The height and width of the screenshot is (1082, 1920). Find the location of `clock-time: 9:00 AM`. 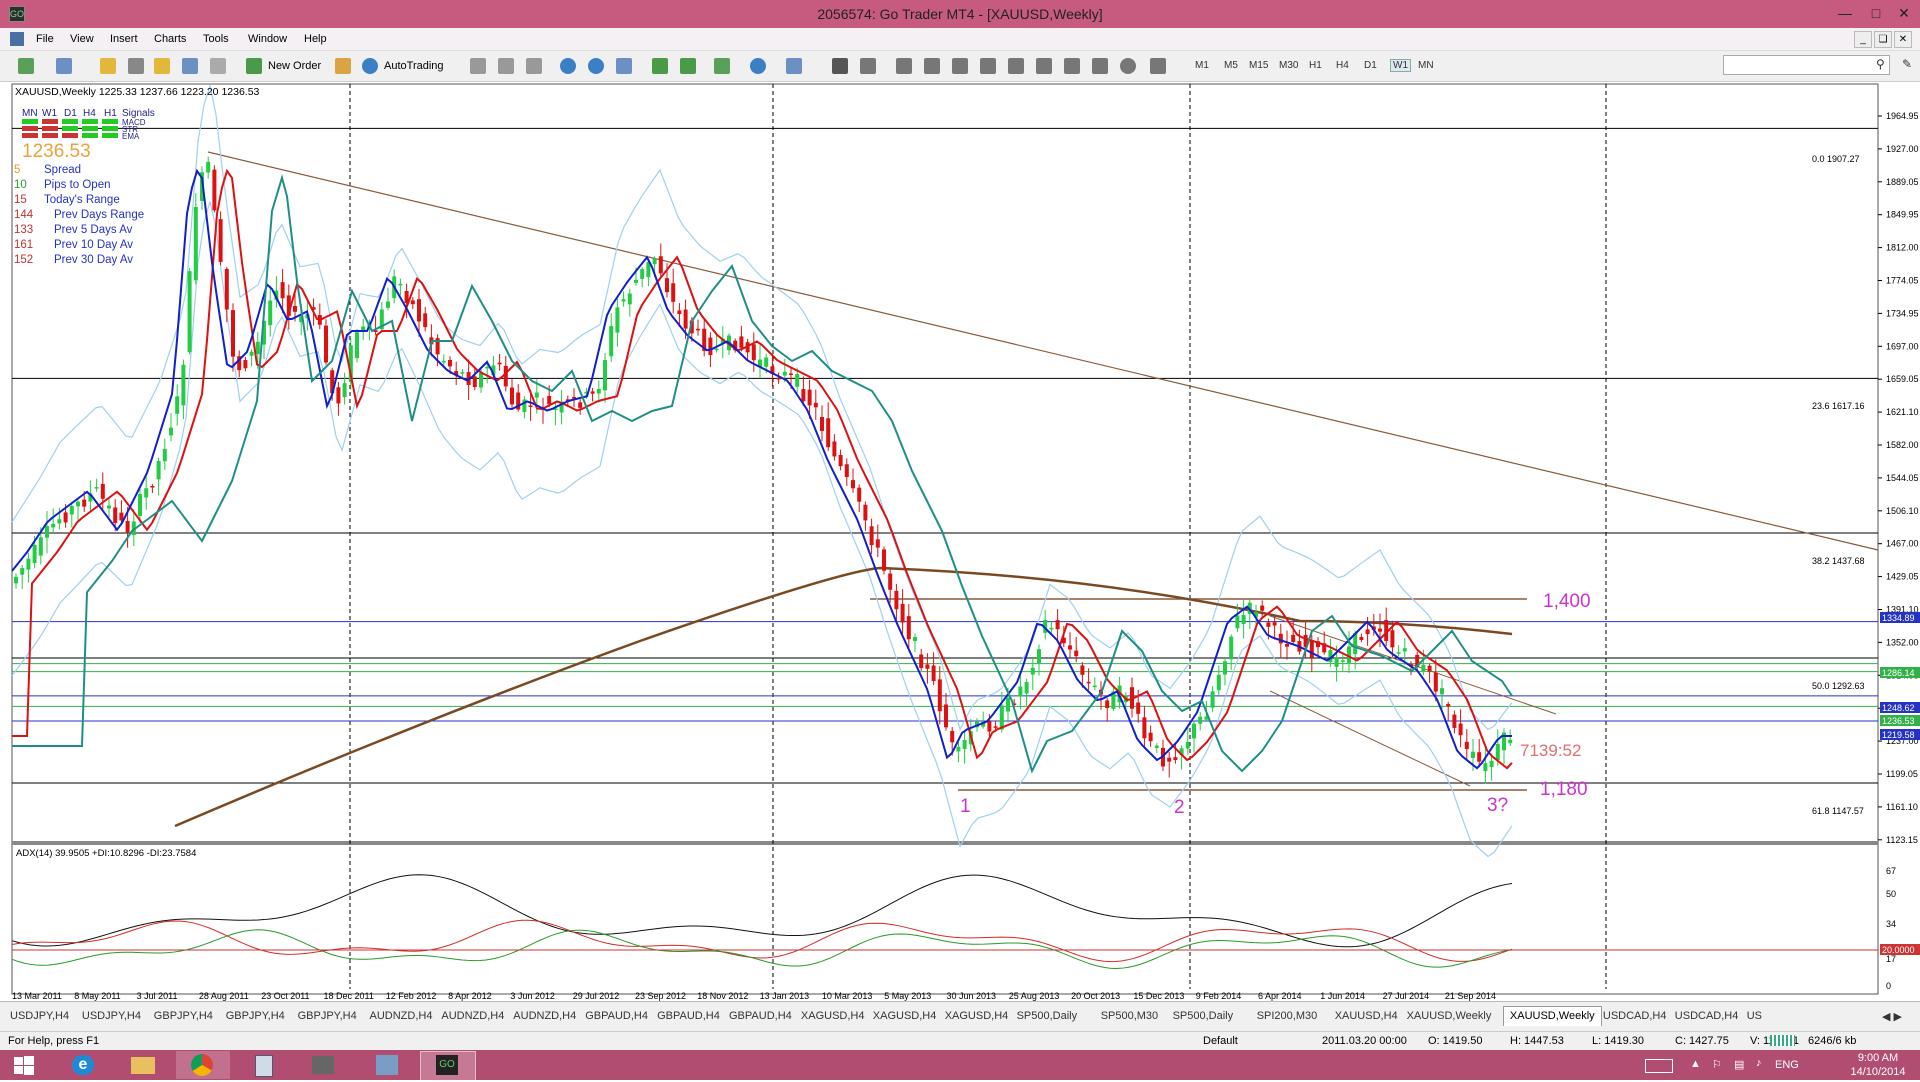

clock-time: 9:00 AM is located at coordinates (1878, 1058).